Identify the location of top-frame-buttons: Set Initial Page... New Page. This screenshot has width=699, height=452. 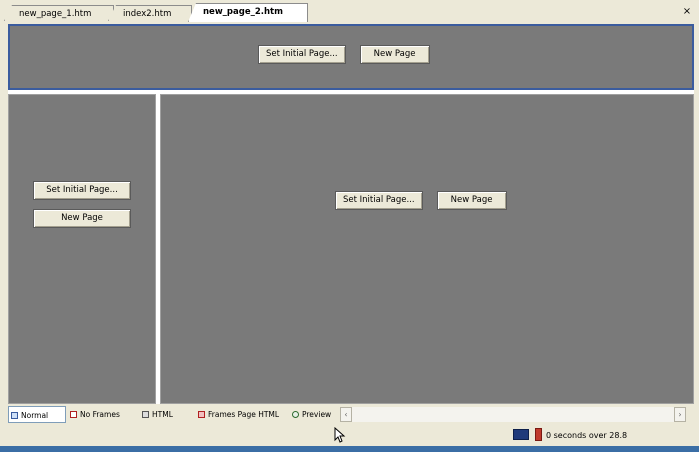
(344, 54).